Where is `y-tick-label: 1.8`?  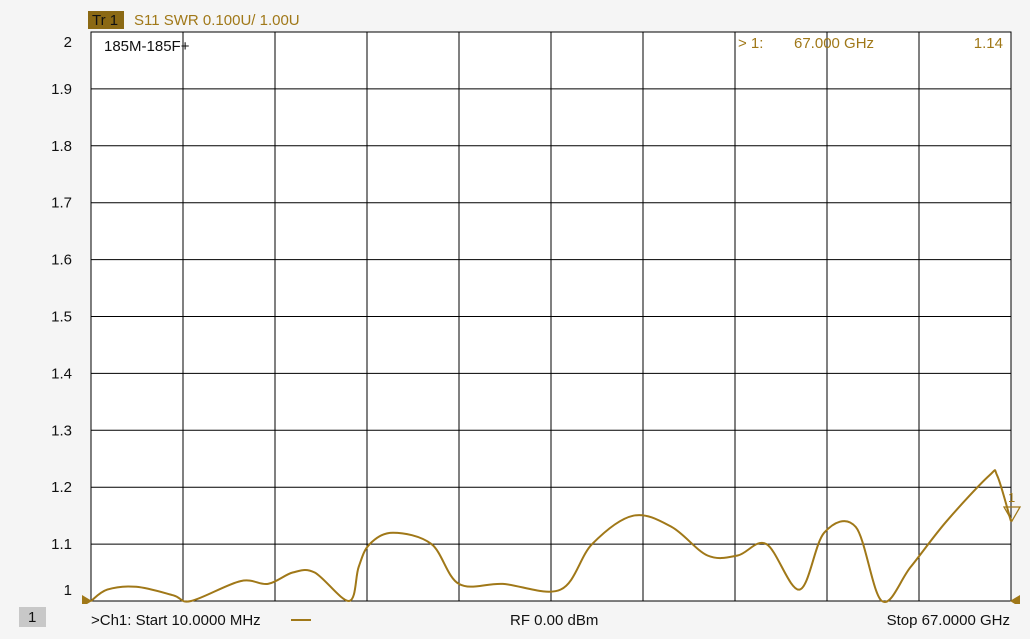
y-tick-label: 1.8 is located at coordinates (61, 146).